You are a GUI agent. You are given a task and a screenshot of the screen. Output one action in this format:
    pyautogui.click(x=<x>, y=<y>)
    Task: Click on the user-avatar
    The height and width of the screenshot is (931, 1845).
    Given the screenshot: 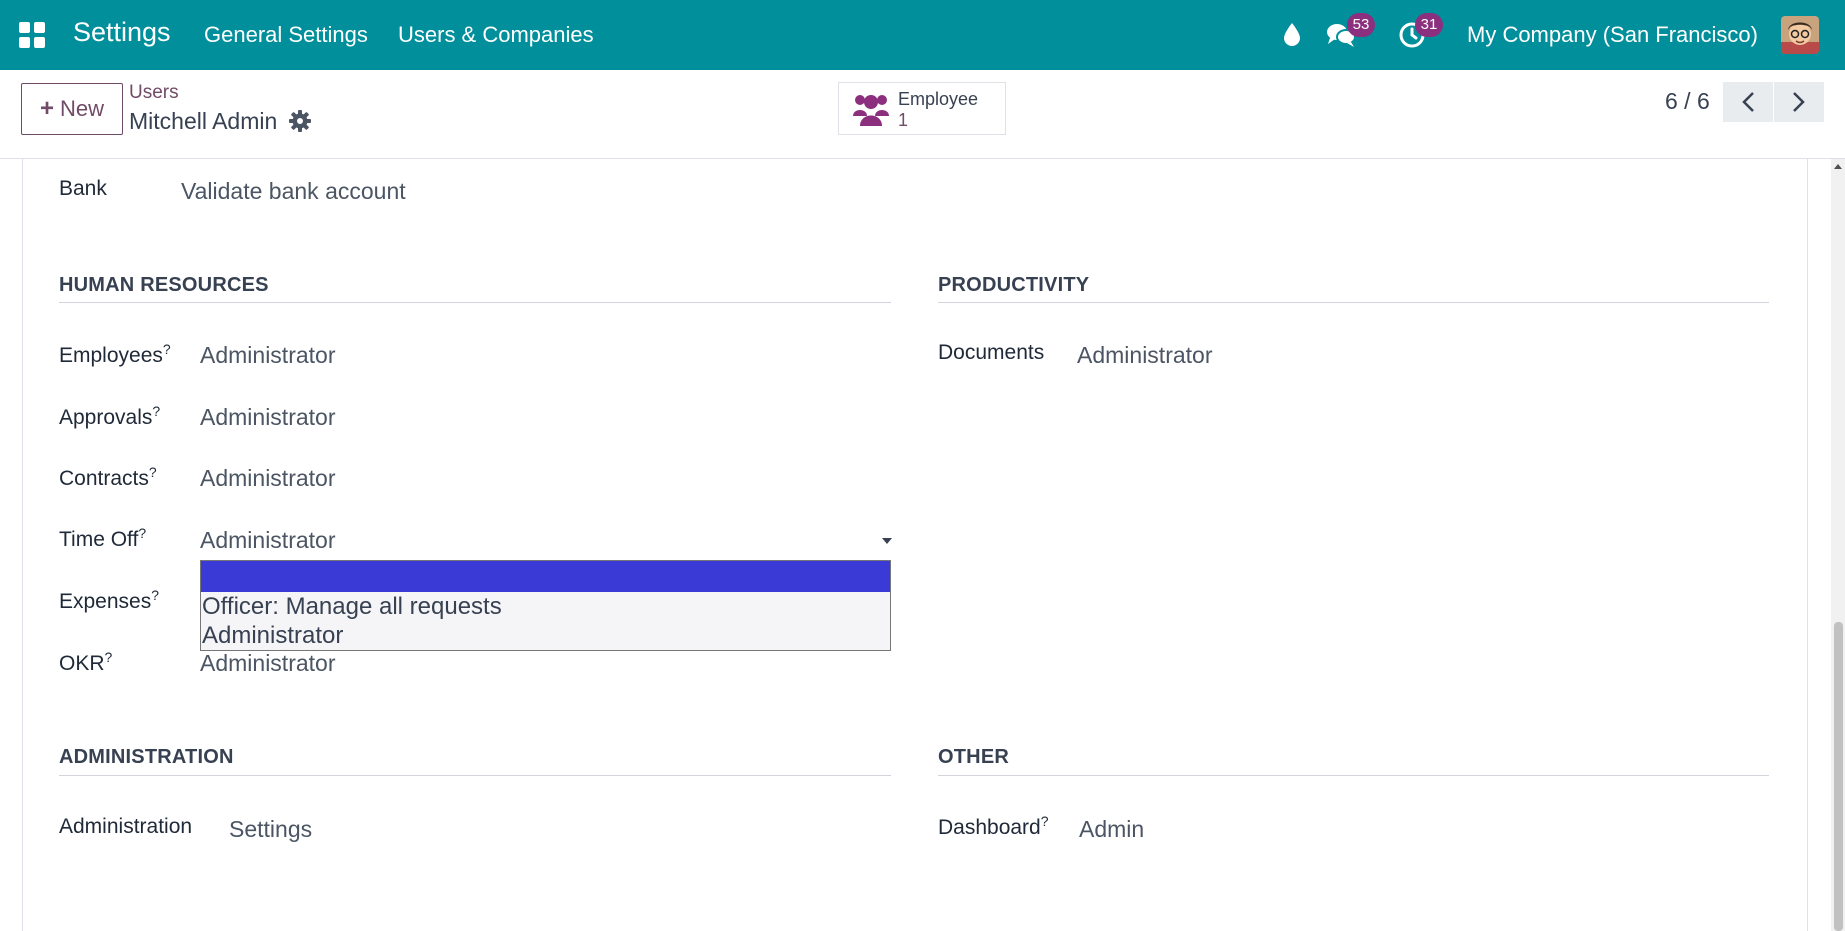 What is the action you would take?
    pyautogui.click(x=1800, y=35)
    